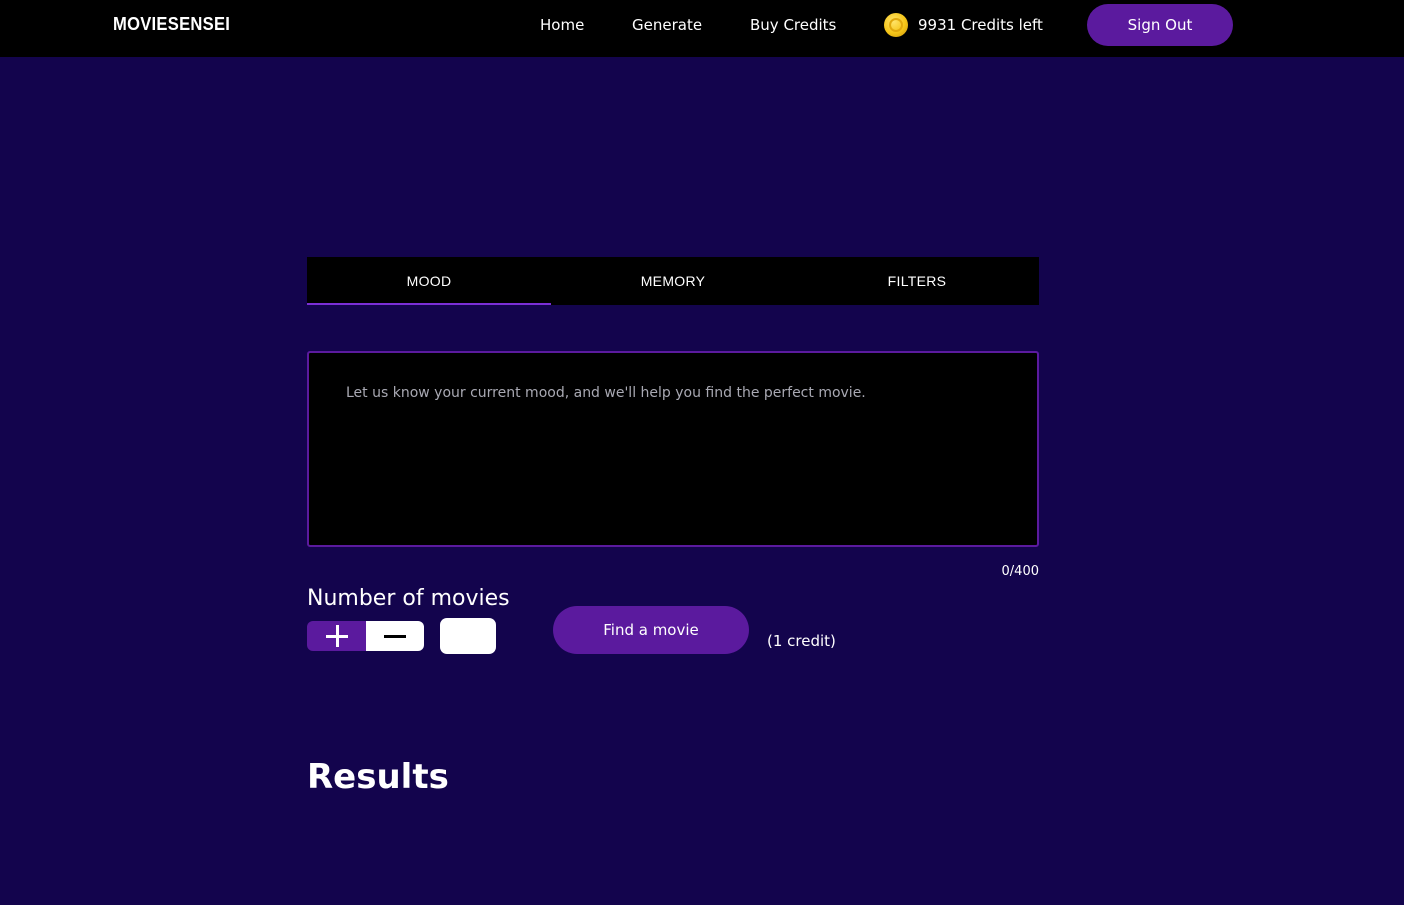 This screenshot has height=905, width=1404. What do you see at coordinates (1160, 25) in the screenshot?
I see `sign-out-button: Sign Out` at bounding box center [1160, 25].